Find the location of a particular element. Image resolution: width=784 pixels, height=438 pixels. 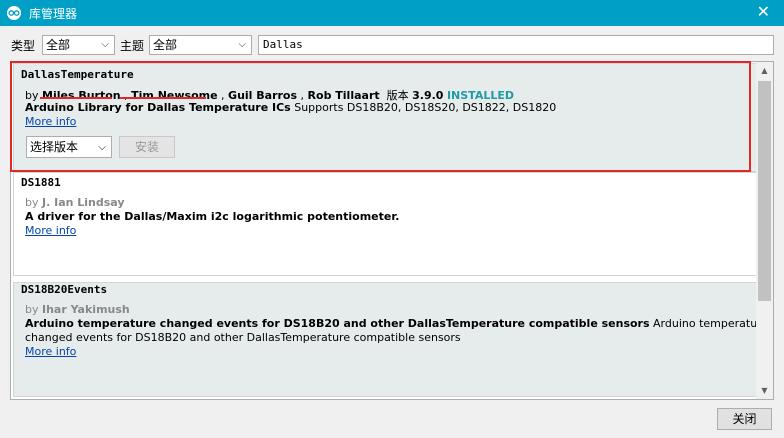

author: Ihar Yakimush is located at coordinates (86, 309).